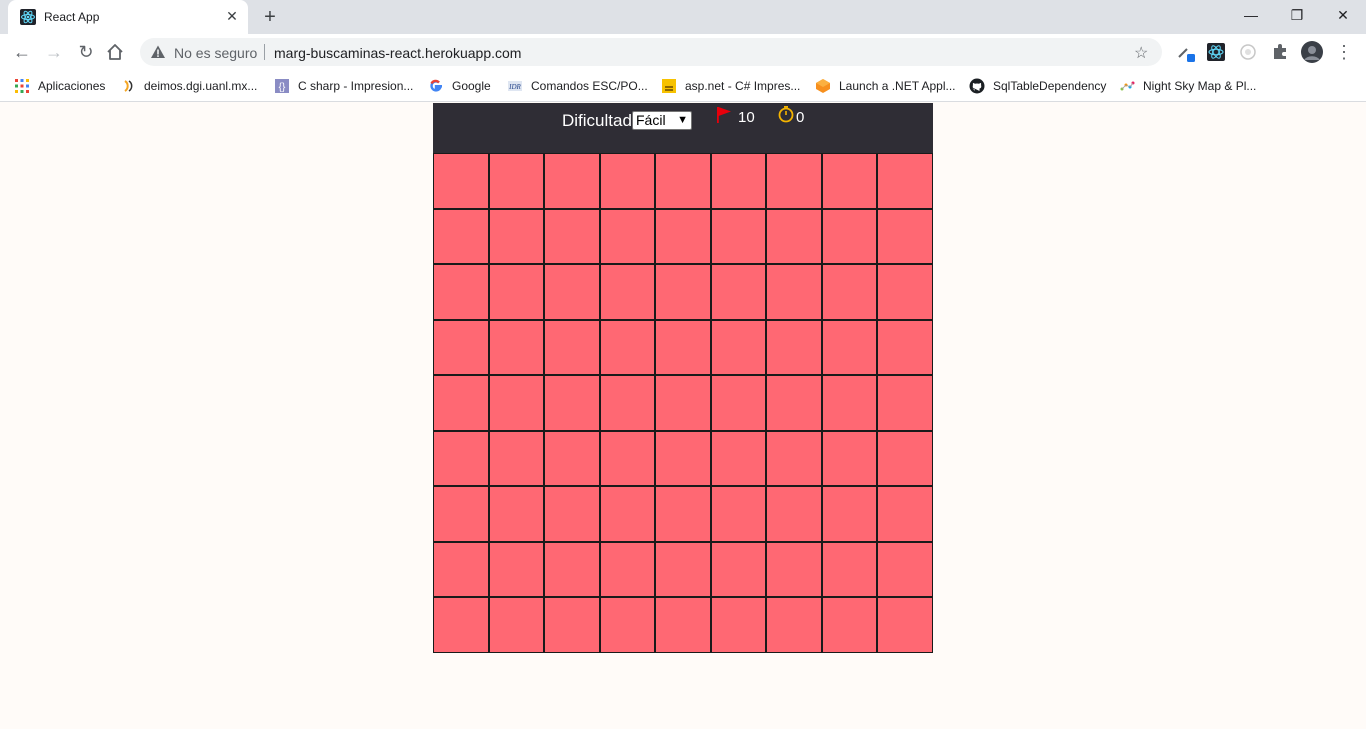 The width and height of the screenshot is (1366, 729). I want to click on url-text: marg-buscaminas-react.herokuapp.com, so click(397, 53).